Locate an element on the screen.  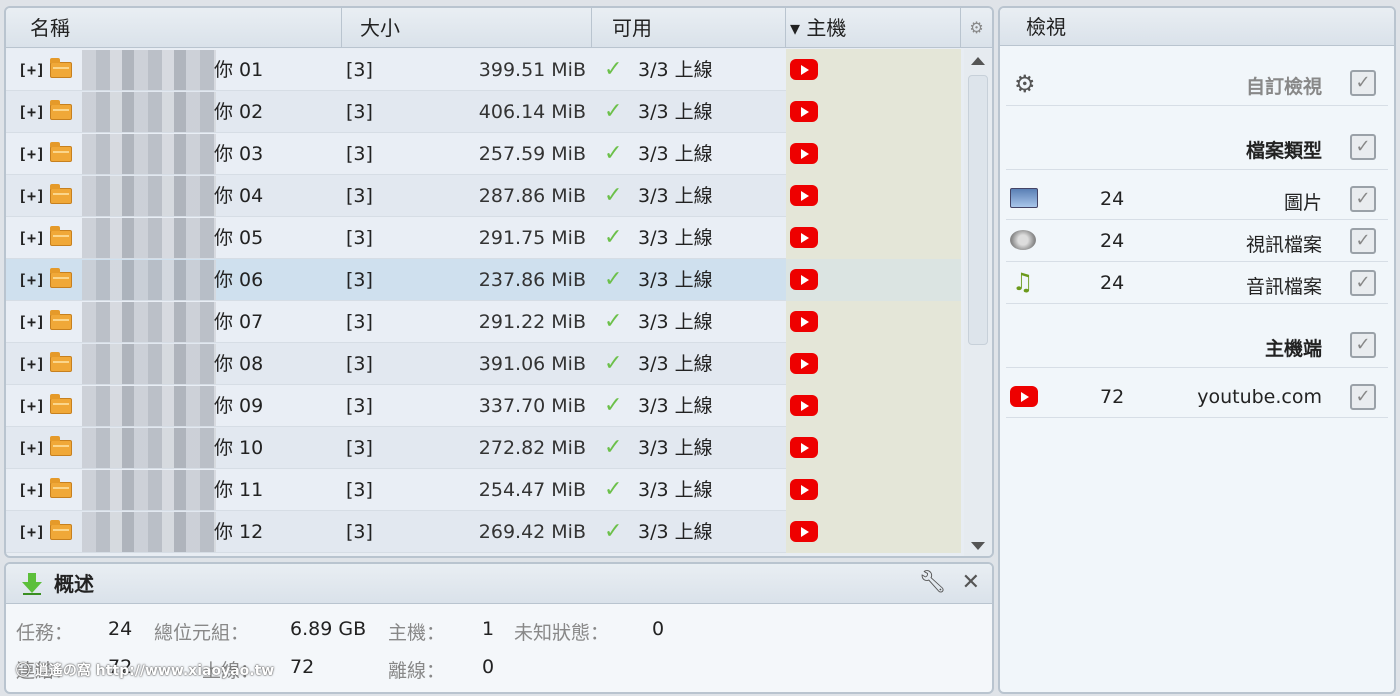
vertical-scrollbar is located at coordinates (978, 302).